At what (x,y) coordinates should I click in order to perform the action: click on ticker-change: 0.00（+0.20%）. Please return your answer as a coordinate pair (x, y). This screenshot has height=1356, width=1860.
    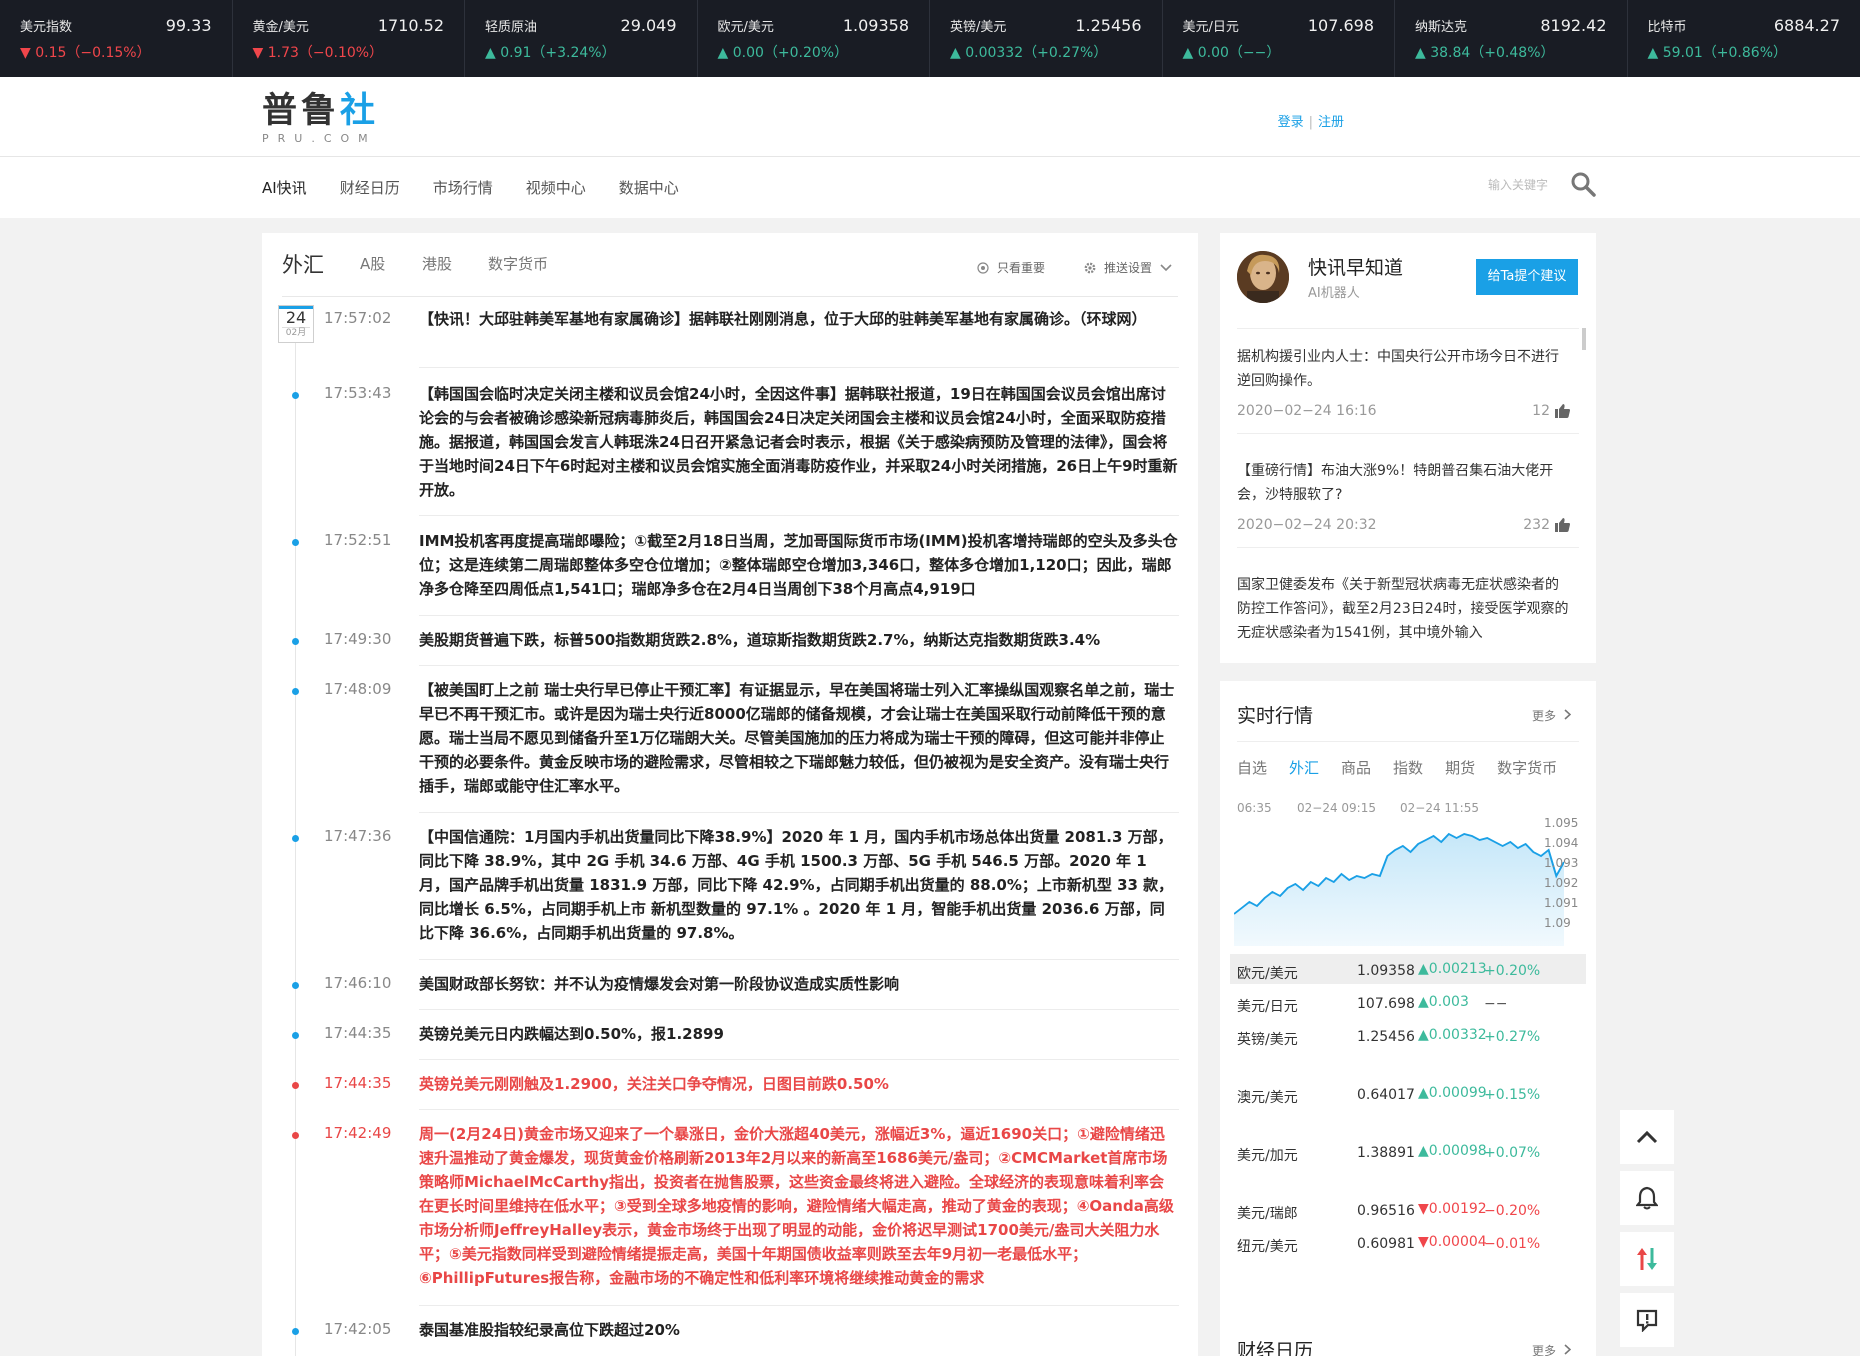
    Looking at the image, I should click on (790, 53).